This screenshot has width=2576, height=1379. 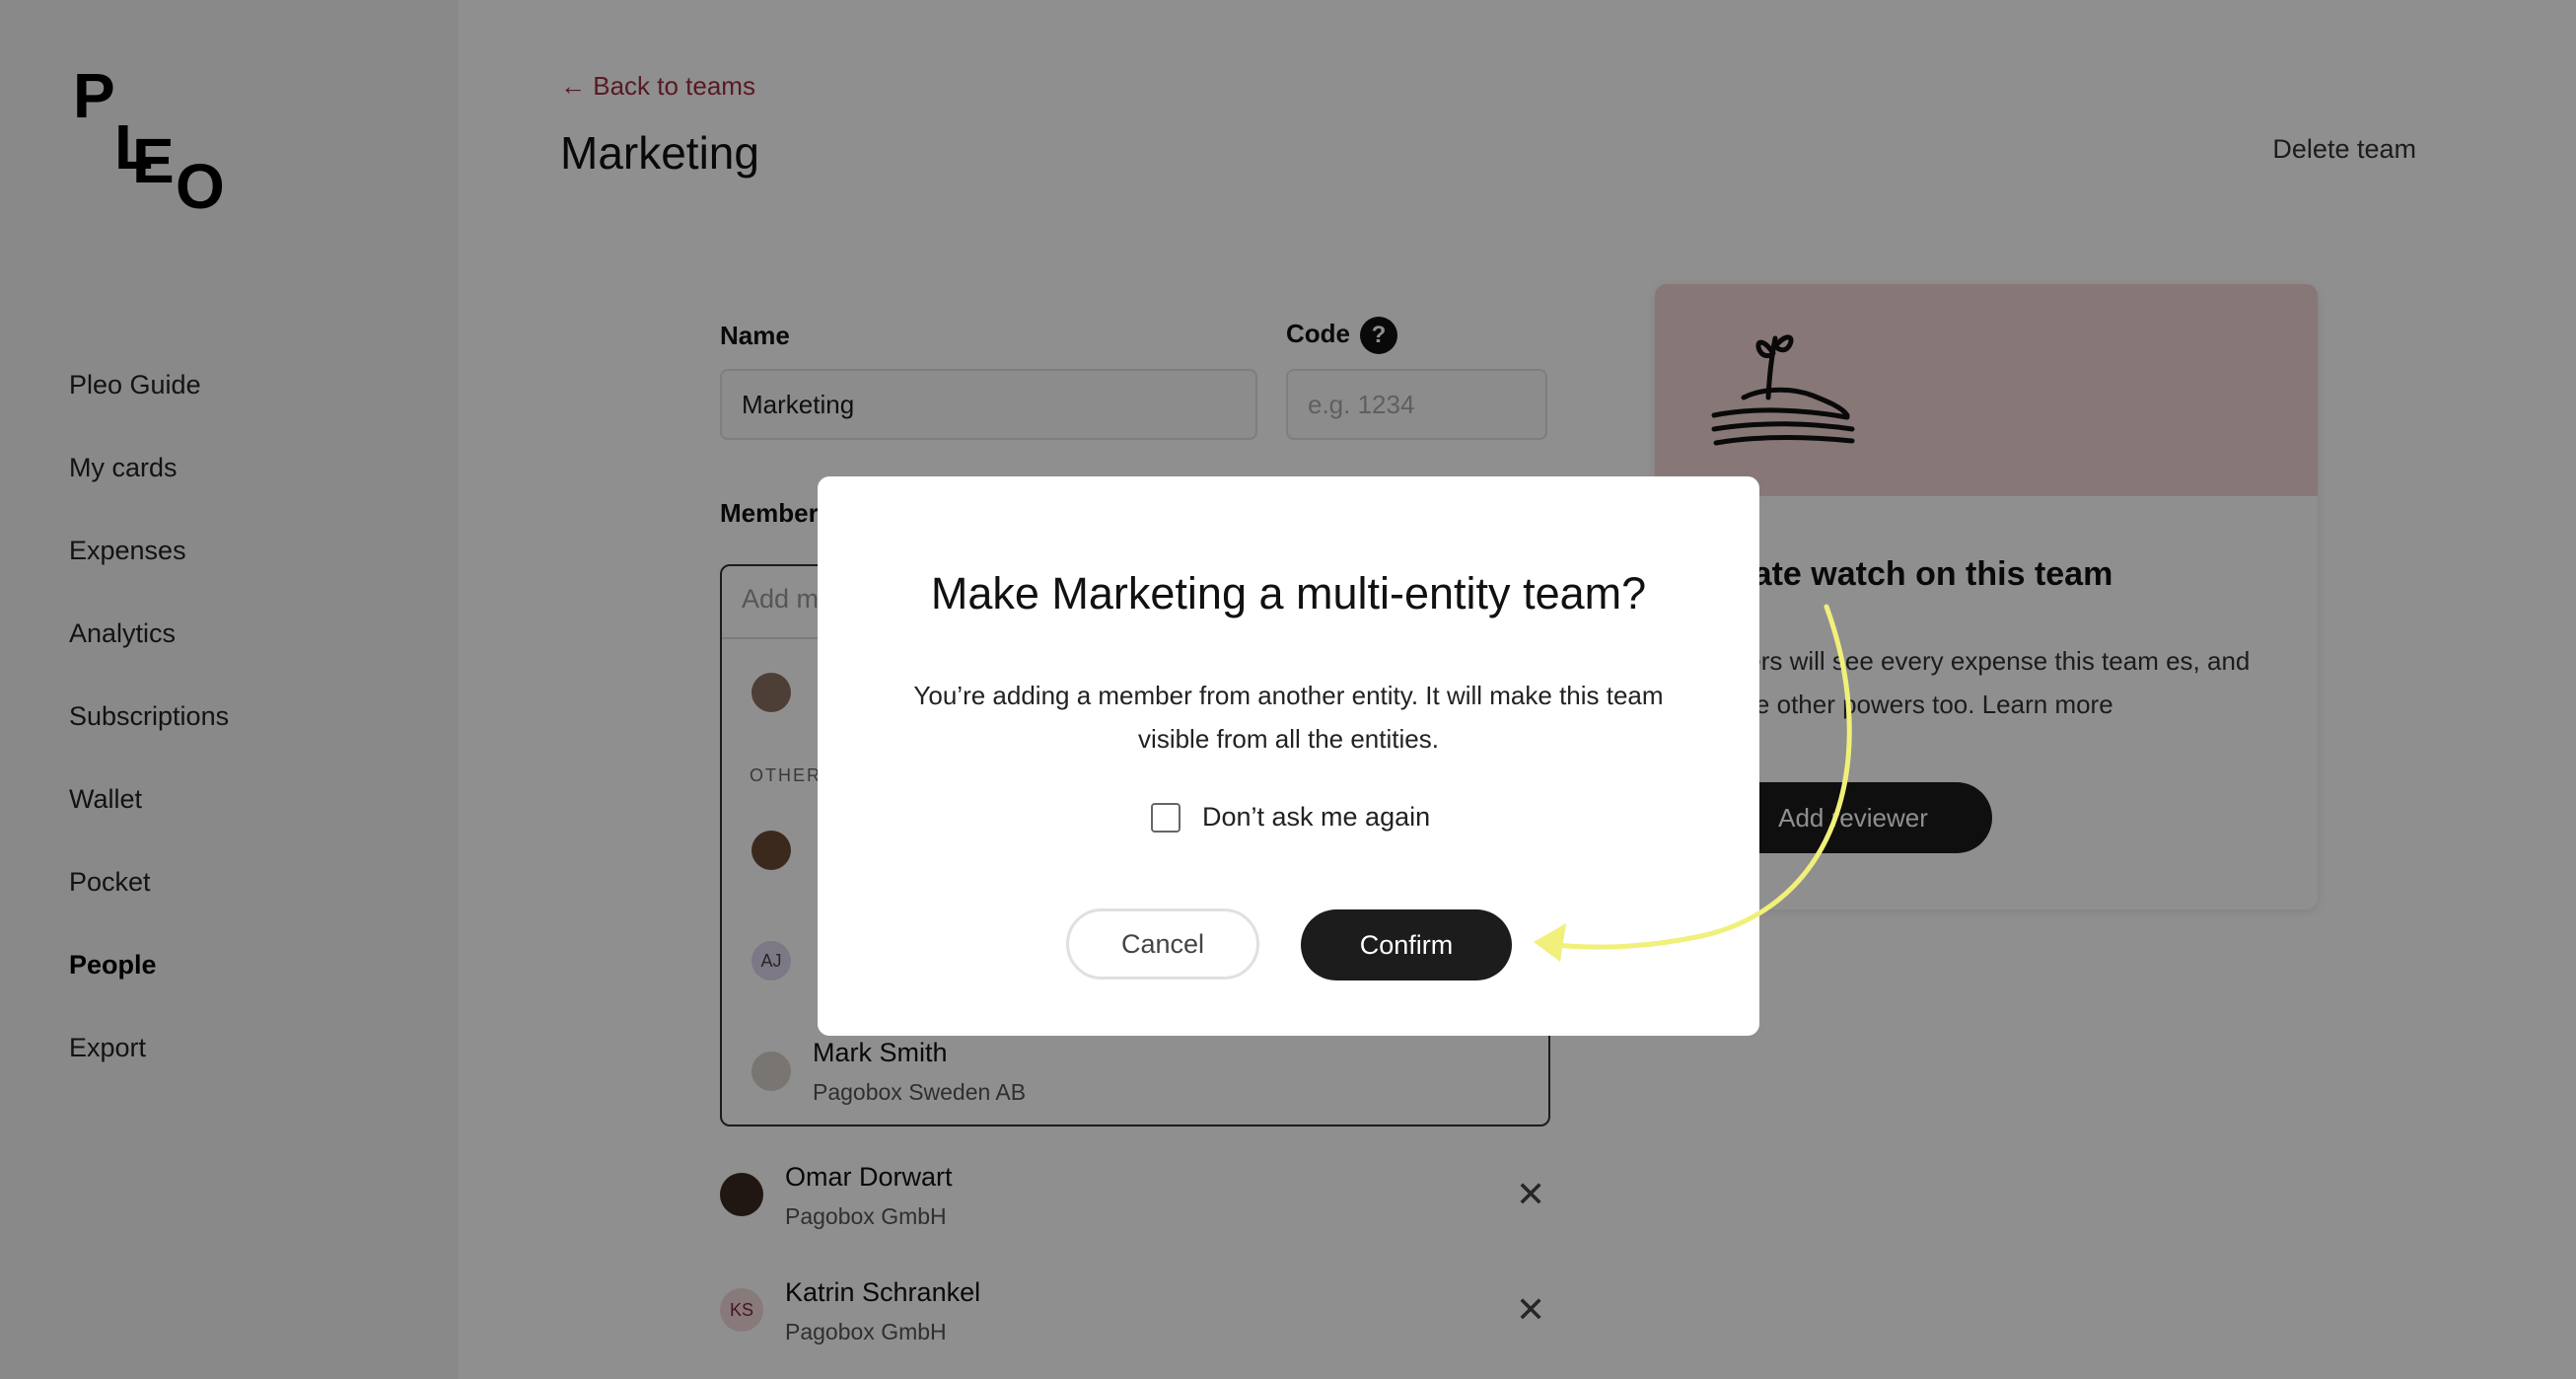 I want to click on cancel-button: Cancel, so click(x=1162, y=944).